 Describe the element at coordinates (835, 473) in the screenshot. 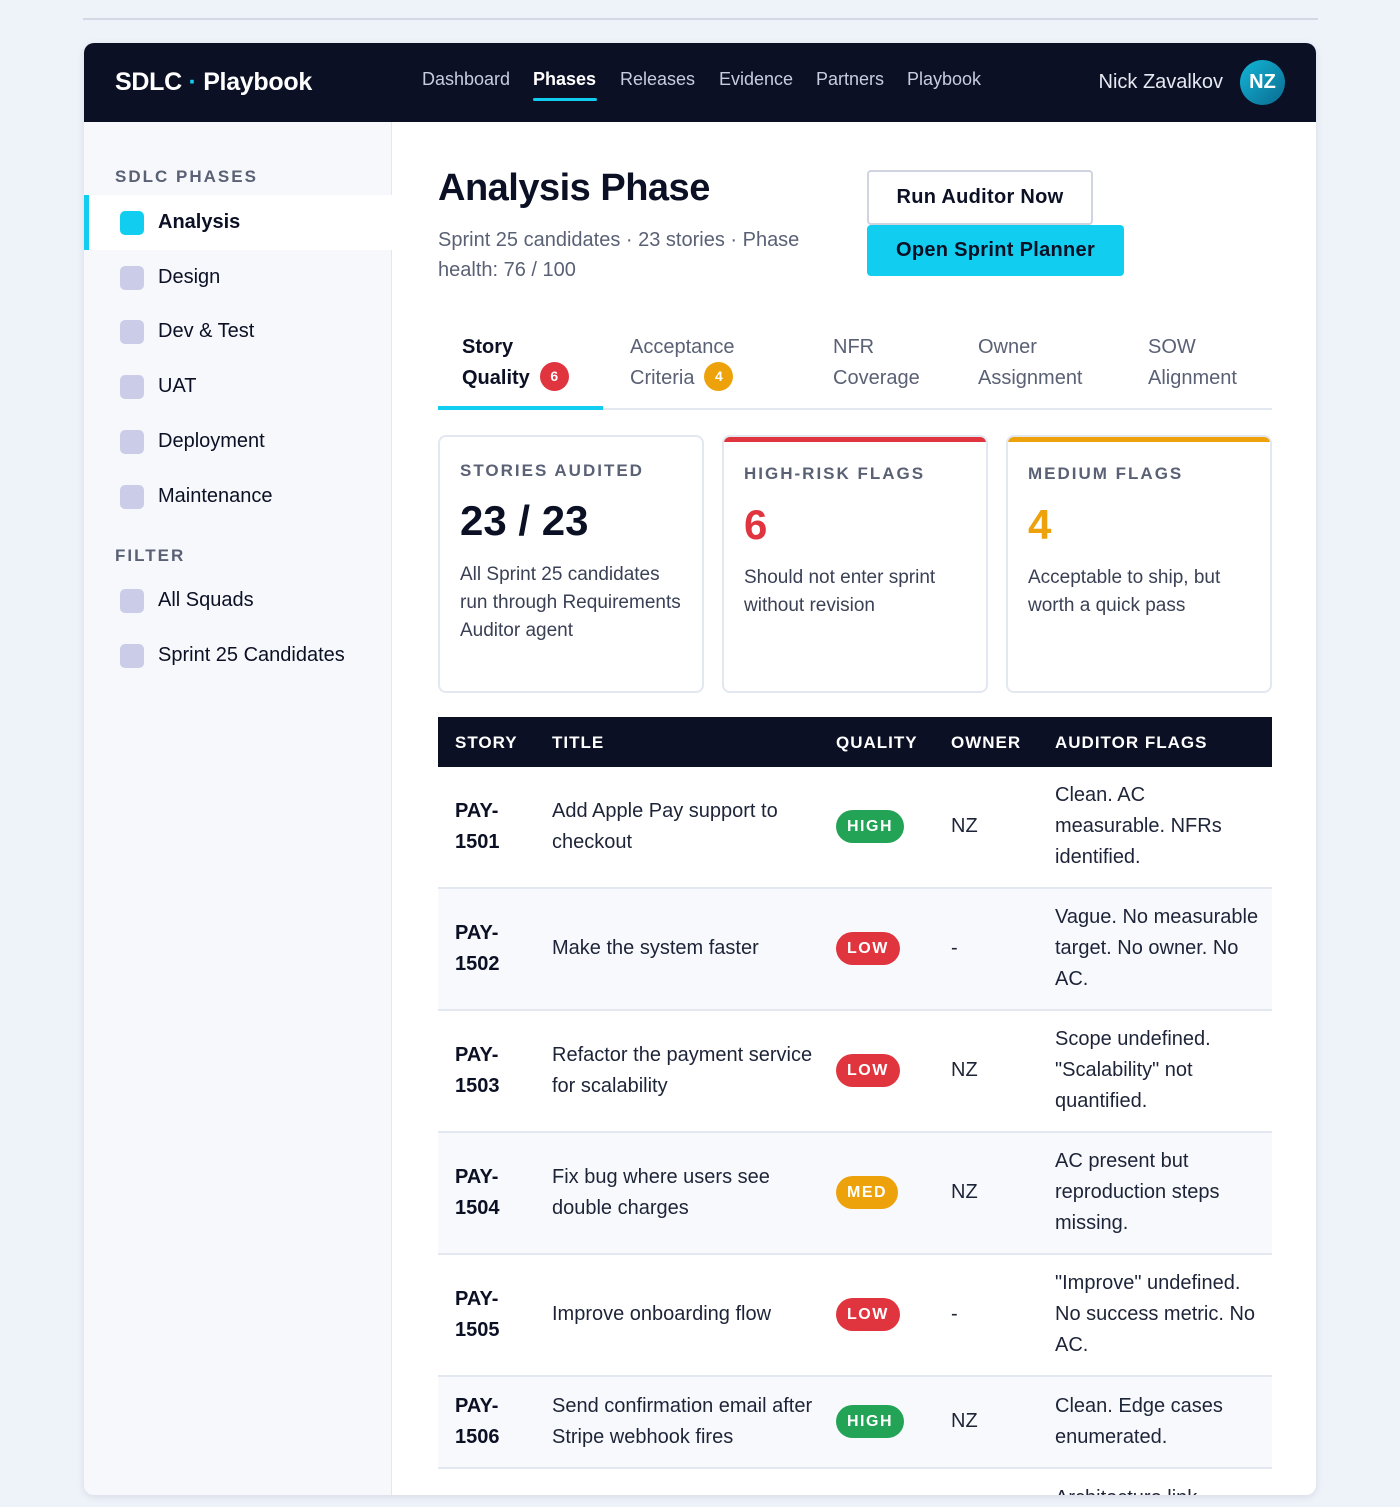

I see `card-label: HIGH-RISK FLAGS` at that location.